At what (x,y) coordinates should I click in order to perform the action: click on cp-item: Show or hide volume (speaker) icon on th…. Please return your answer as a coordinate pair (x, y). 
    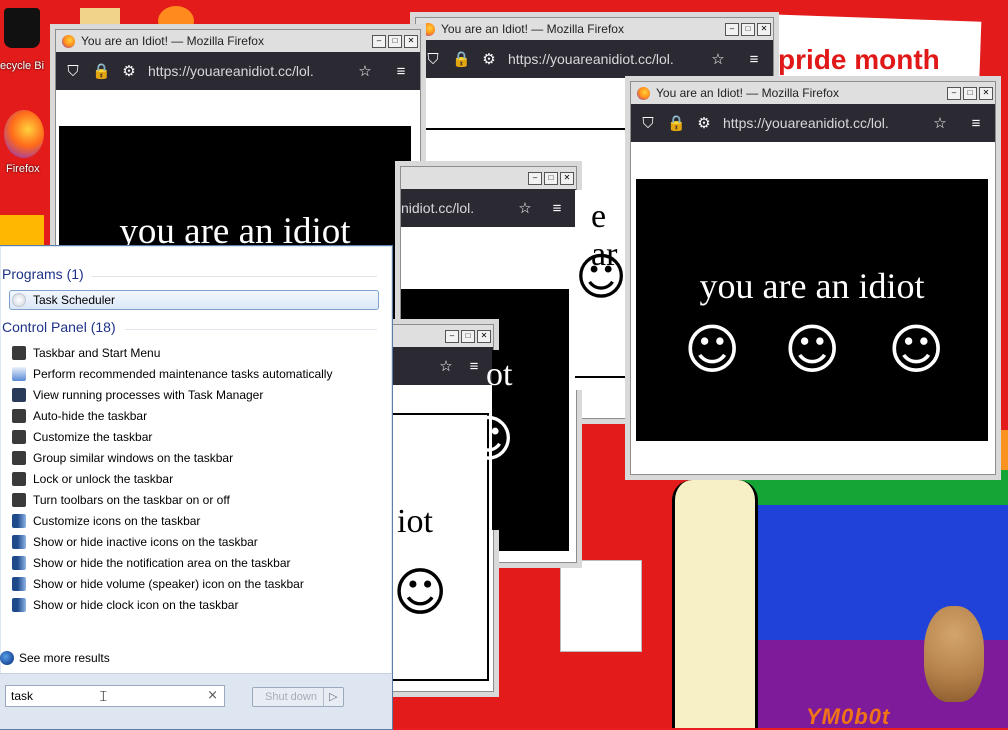
    Looking at the image, I should click on (158, 584).